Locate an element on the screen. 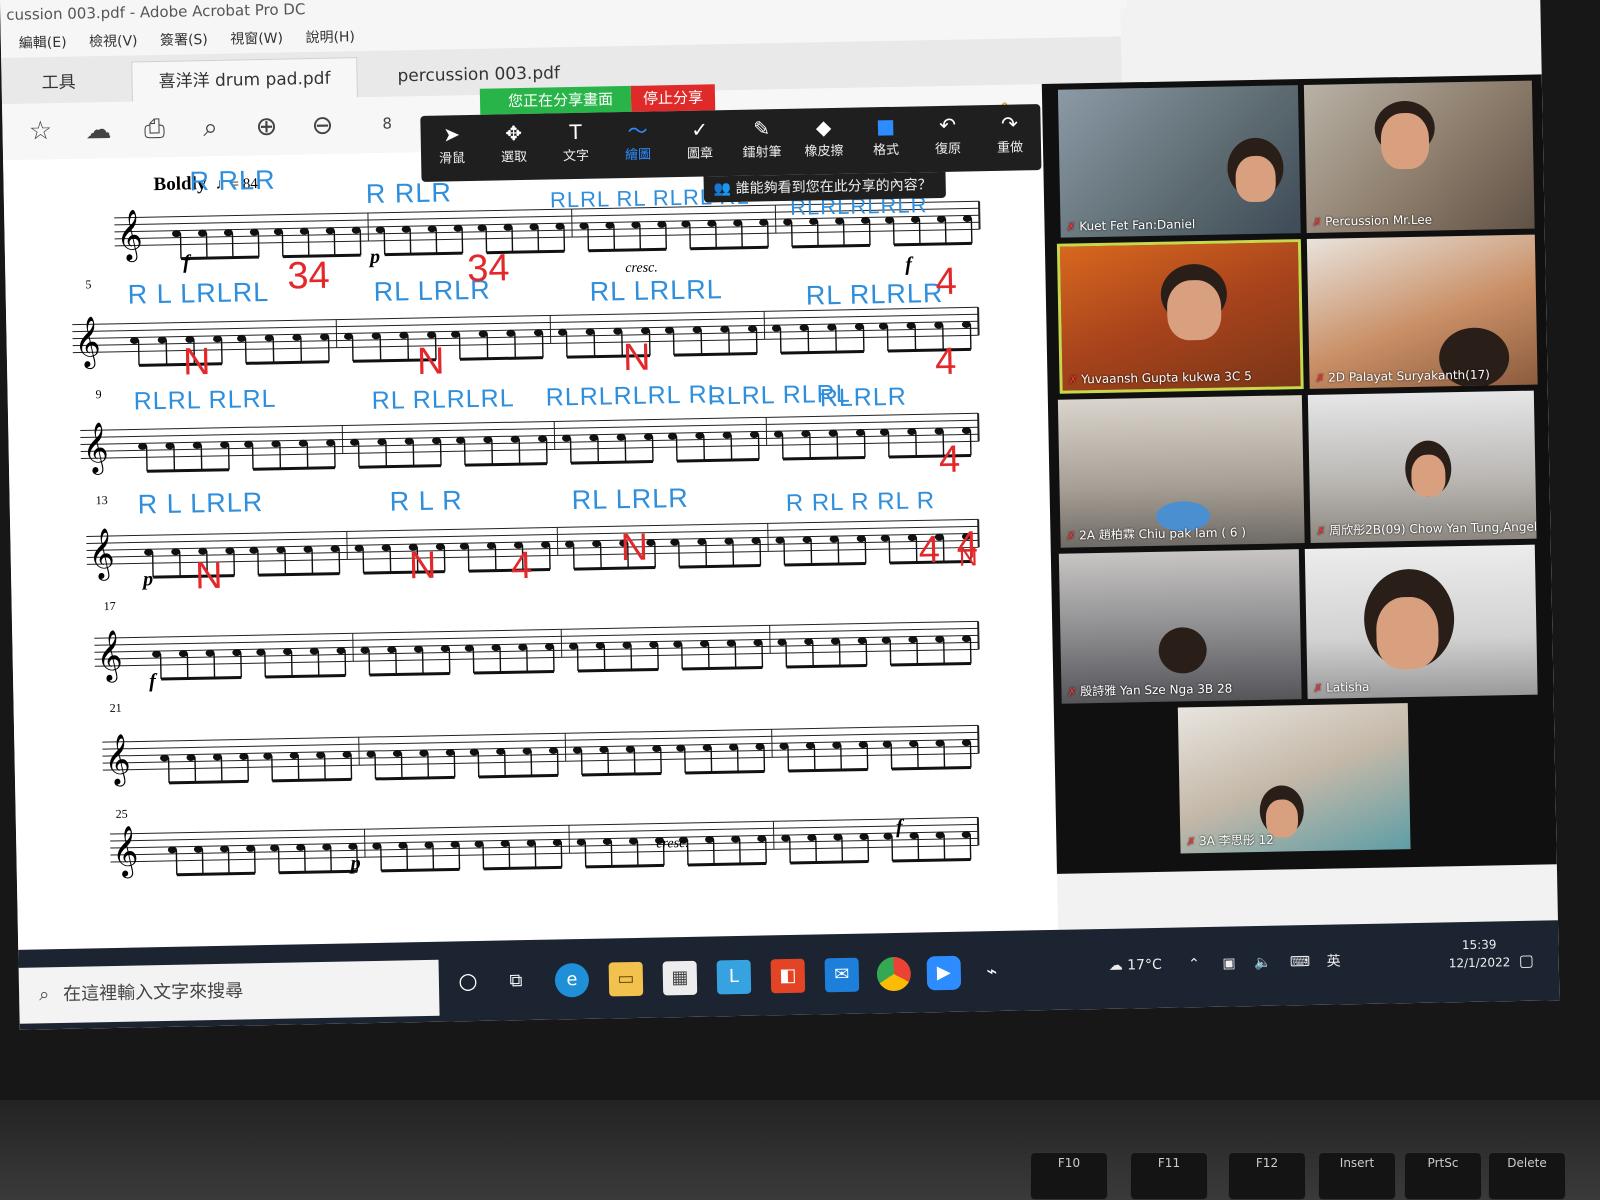 The image size is (1600, 1200). menu-edit: 編輯(E) is located at coordinates (43, 43).